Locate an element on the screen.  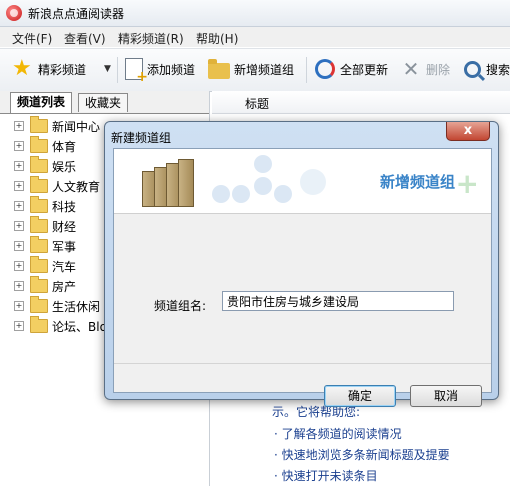
new-group-label: 新增频道组 is located at coordinates (264, 69).